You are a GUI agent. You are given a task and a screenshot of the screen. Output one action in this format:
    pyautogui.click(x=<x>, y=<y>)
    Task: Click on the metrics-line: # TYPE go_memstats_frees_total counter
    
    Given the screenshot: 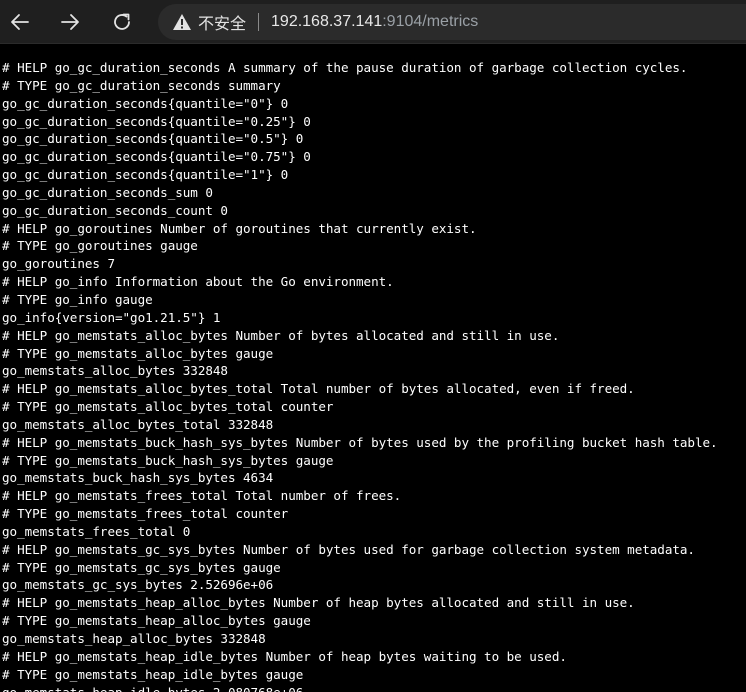 What is the action you would take?
    pyautogui.click(x=145, y=514)
    